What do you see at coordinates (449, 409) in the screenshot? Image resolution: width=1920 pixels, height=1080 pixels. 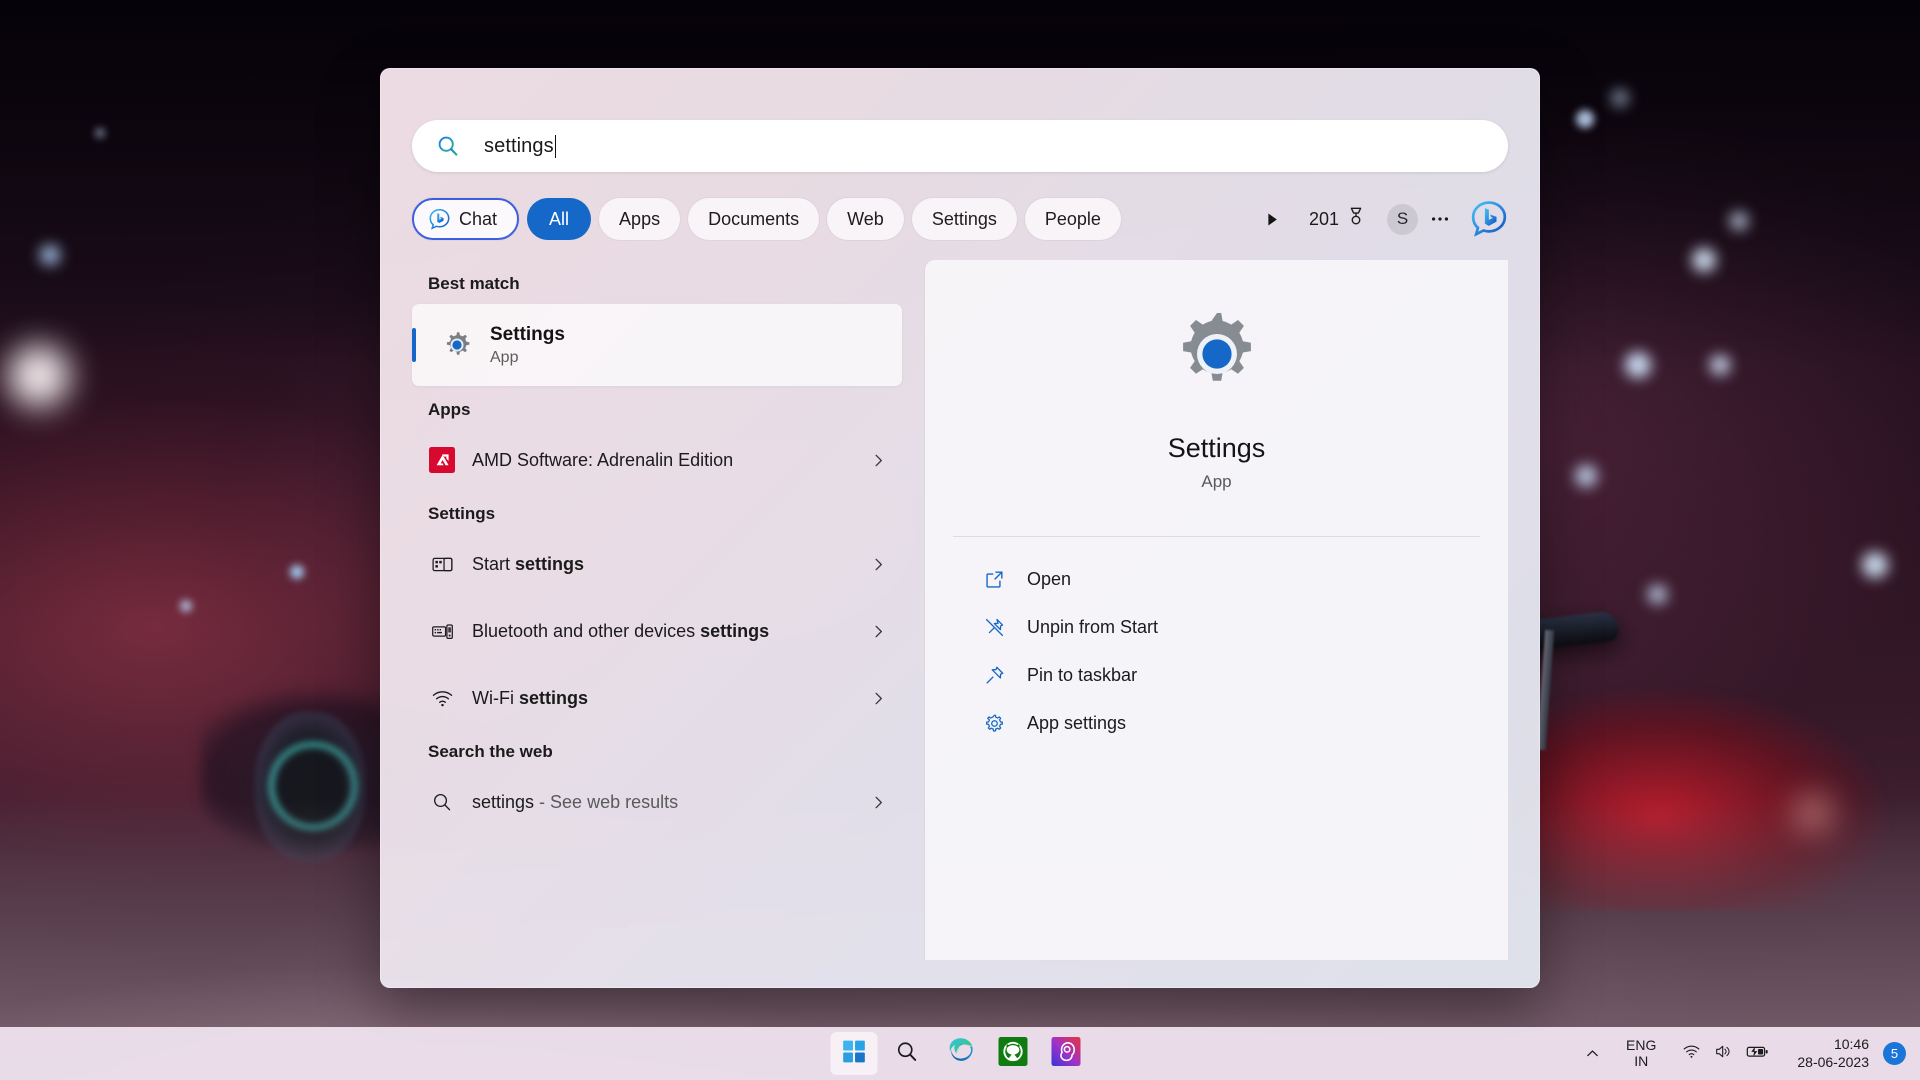 I see `section-header-apps: Apps` at bounding box center [449, 409].